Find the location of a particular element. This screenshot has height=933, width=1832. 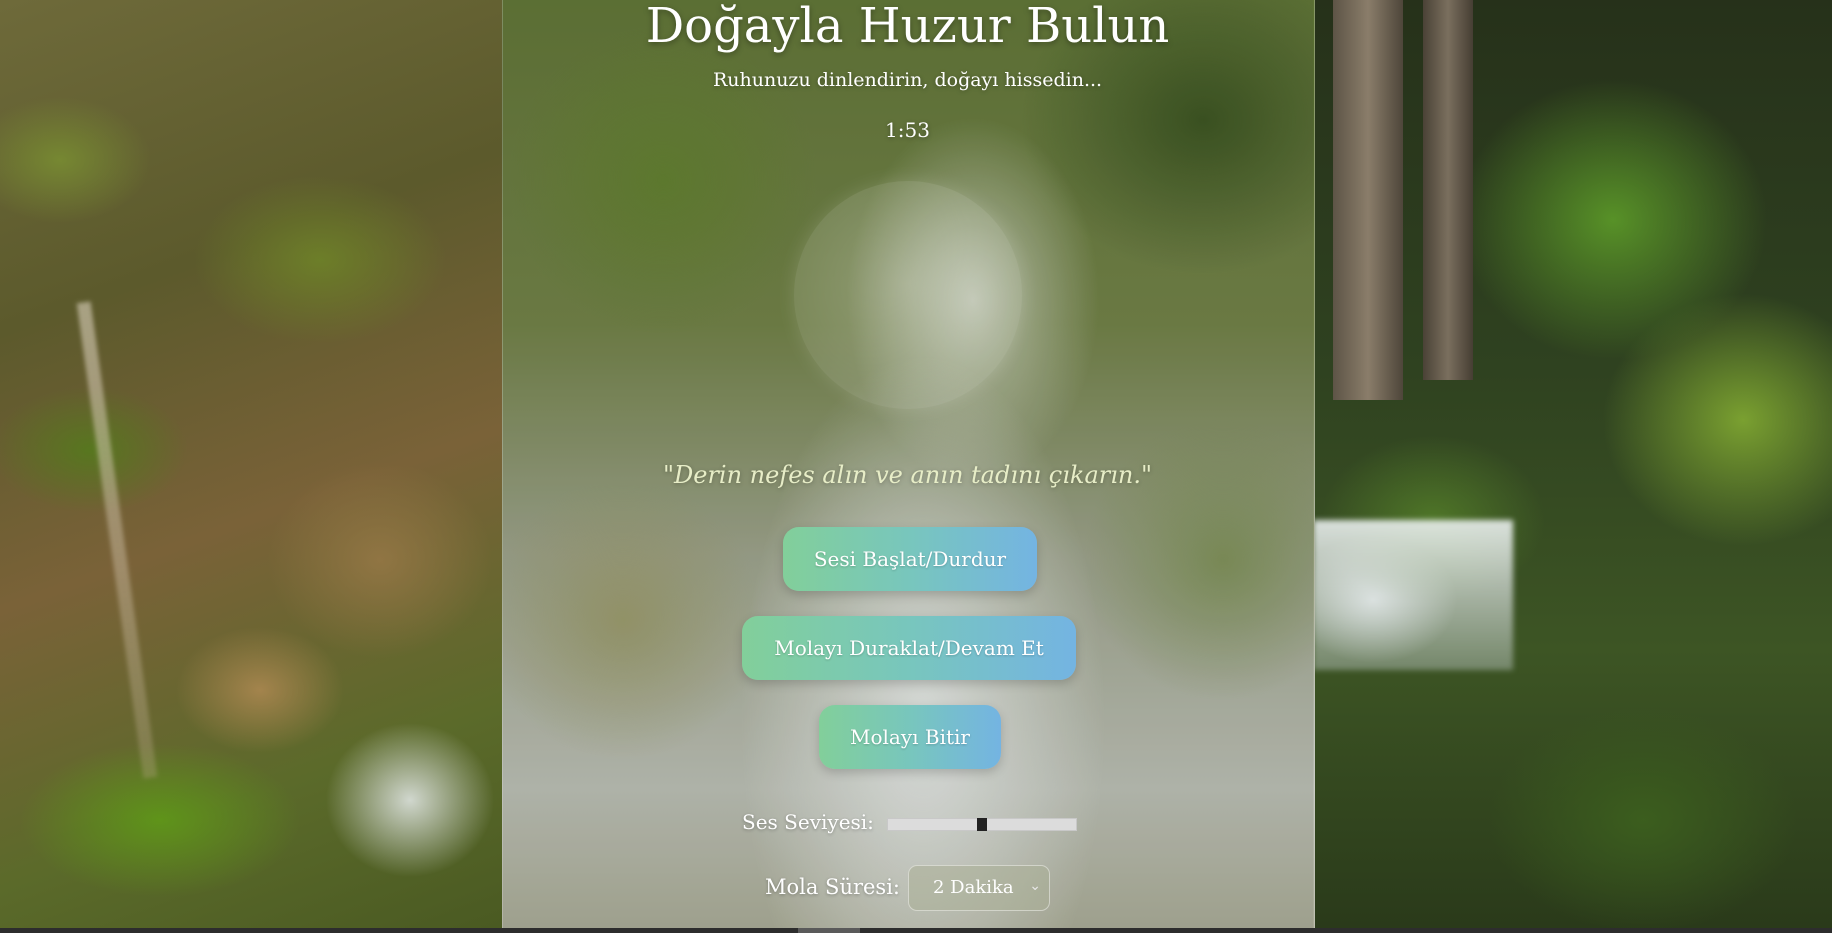

chevron-down-icon: ⌄ is located at coordinates (1035, 886).